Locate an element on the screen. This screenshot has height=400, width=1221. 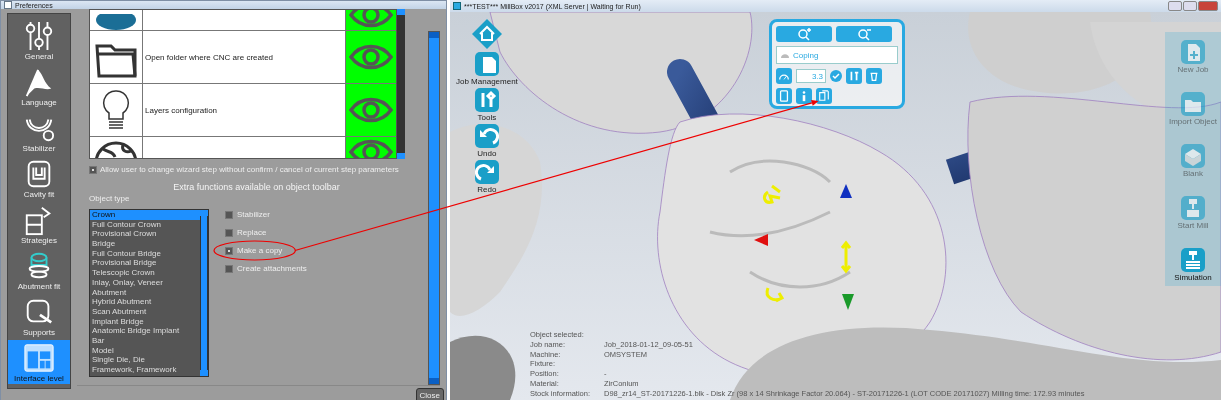
toolbar-button: Blank is located at coordinates (1193, 161).